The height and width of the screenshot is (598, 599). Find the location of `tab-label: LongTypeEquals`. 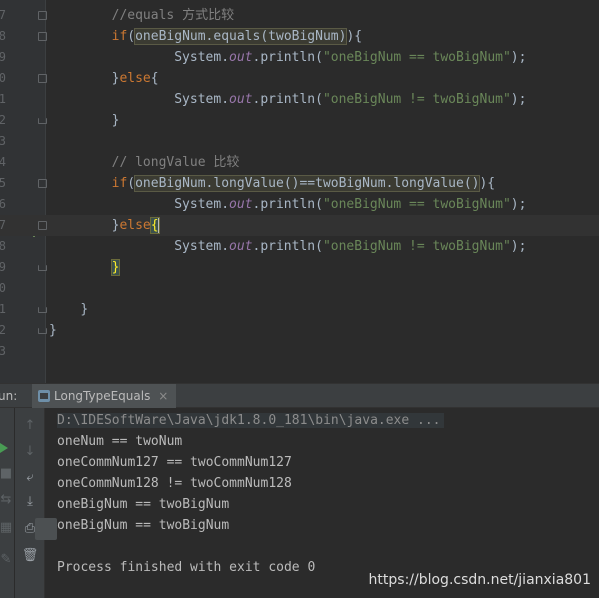

tab-label: LongTypeEquals is located at coordinates (102, 396).